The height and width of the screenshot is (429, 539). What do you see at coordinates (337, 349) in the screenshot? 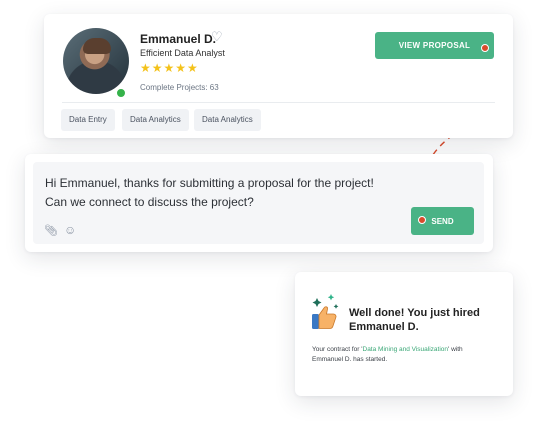
I see `contract-text: Your contract for '` at bounding box center [337, 349].